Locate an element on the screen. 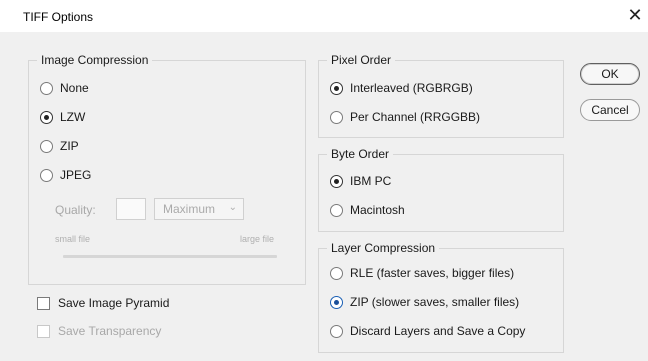  radio-per-channel-label: Per Channel (RRGGBB) is located at coordinates (415, 117).